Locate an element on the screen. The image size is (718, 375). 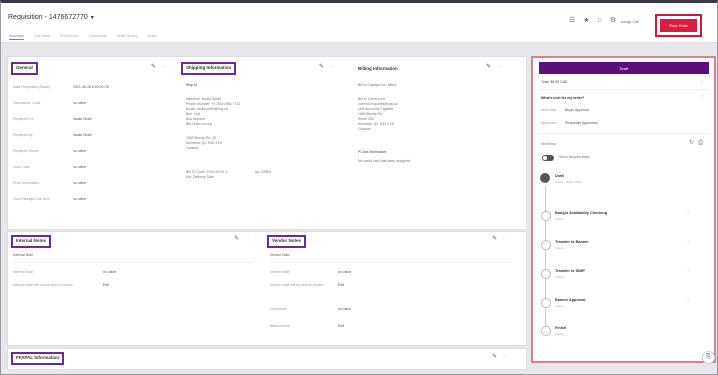
vendor-note-row: Vendor Note no value is located at coordinates (311, 272).